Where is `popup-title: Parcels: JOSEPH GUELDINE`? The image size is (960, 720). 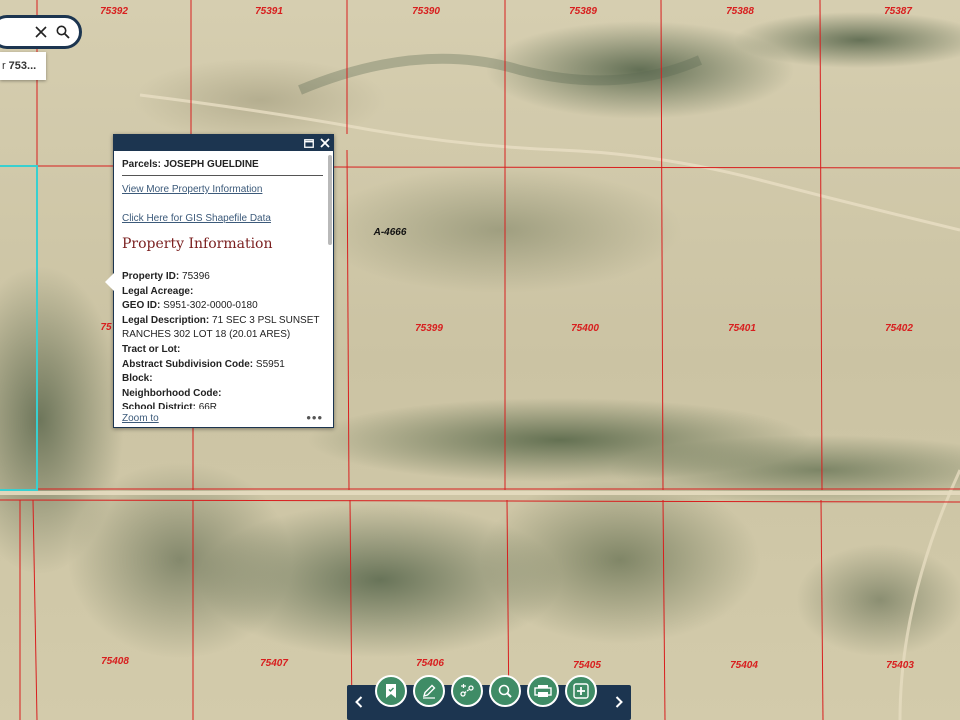 popup-title: Parcels: JOSEPH GUELDINE is located at coordinates (222, 167).